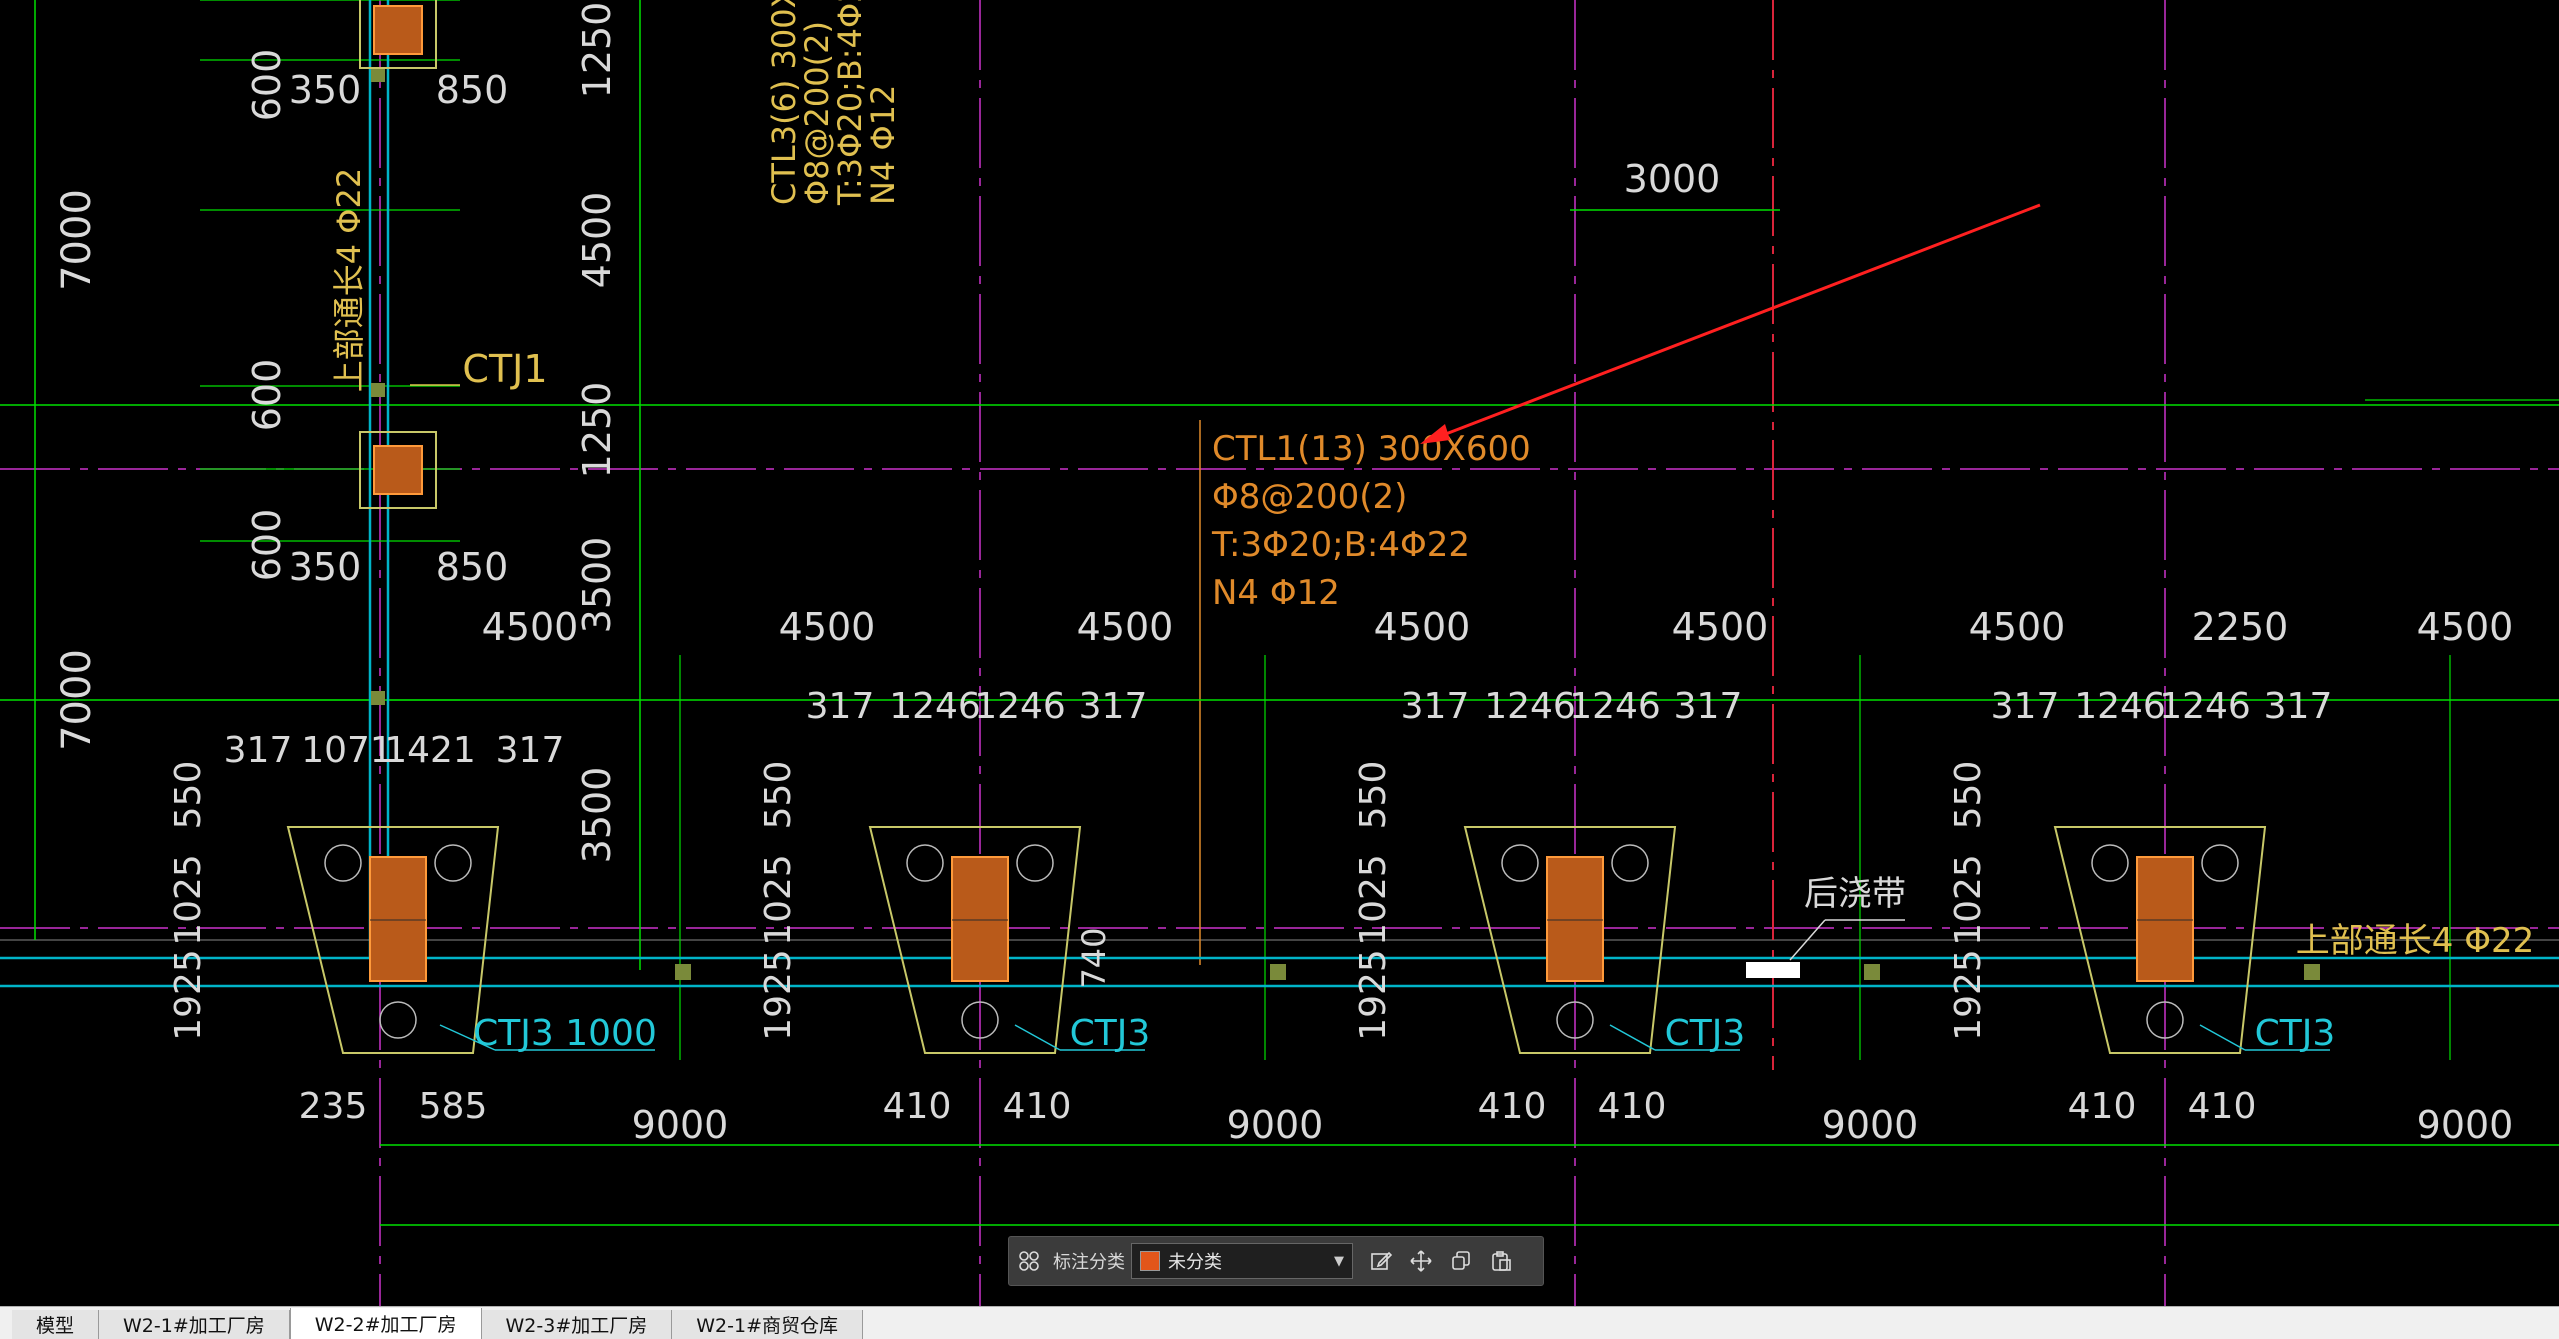 The image size is (2559, 1339). I want to click on dimension-text: 740, so click(1094, 957).